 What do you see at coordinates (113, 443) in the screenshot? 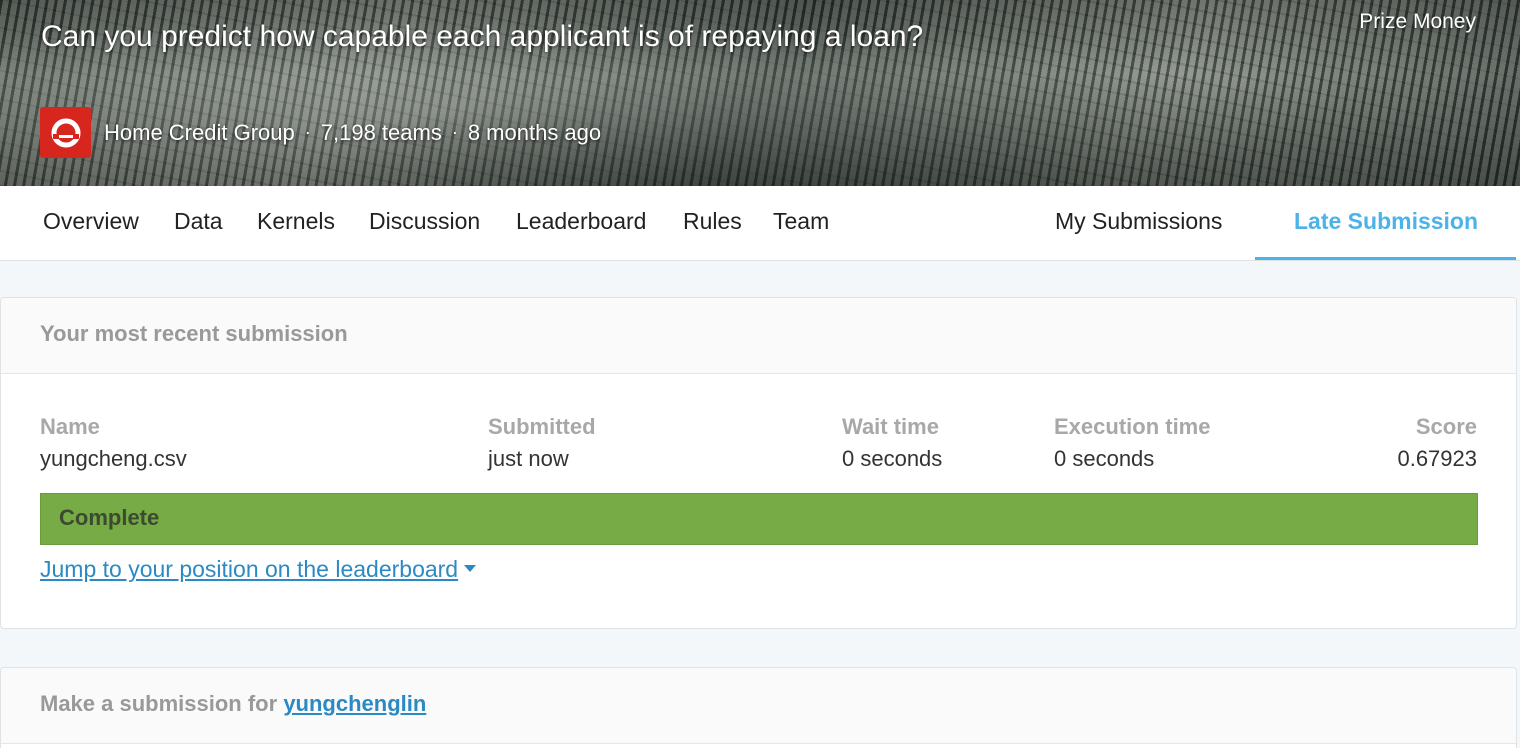
I see `name-column: Name yungcheng.csv` at bounding box center [113, 443].